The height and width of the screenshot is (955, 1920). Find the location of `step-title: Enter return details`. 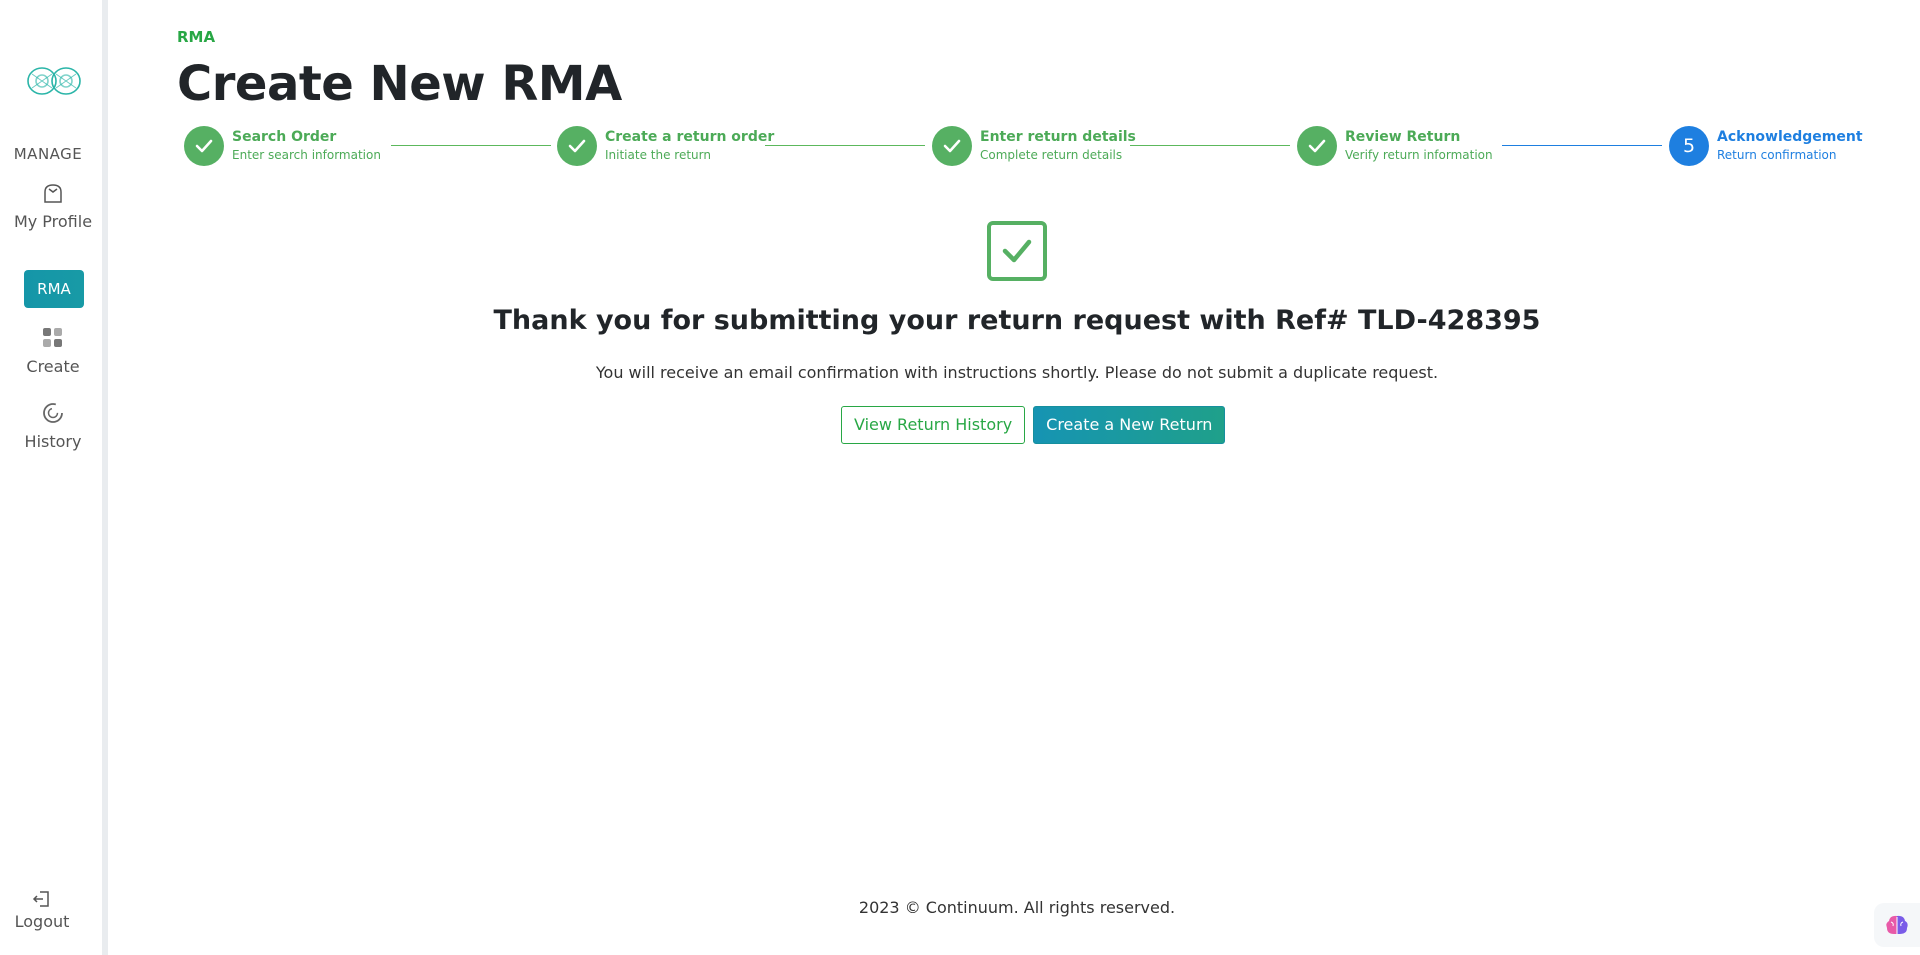

step-title: Enter return details is located at coordinates (1058, 137).